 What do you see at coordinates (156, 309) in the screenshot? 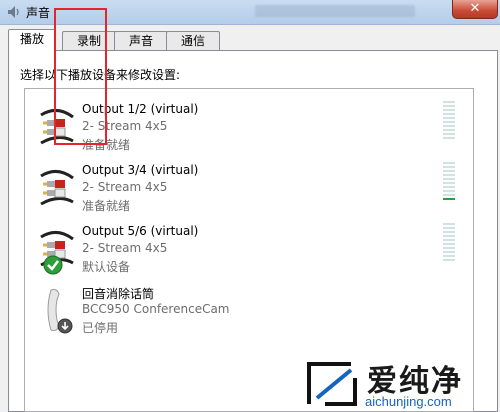
I see `device-subtitle: BCC950 ConferenceCam` at bounding box center [156, 309].